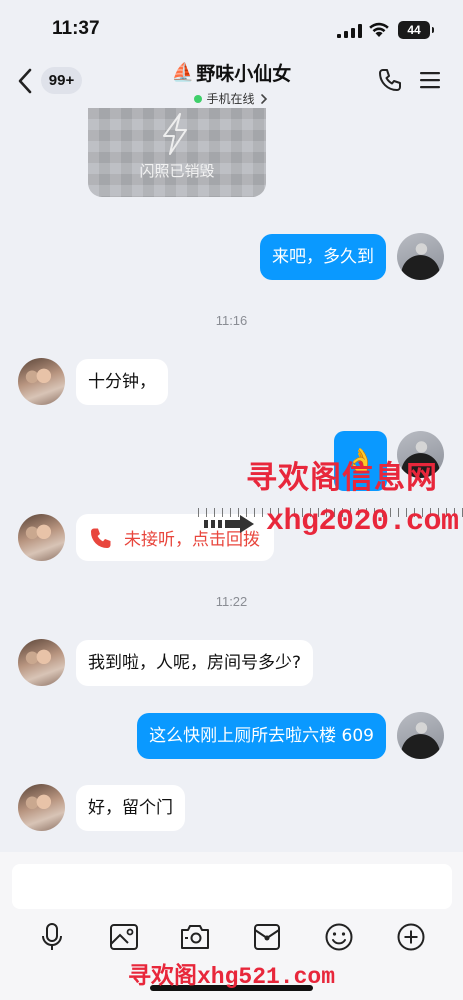 The image size is (463, 1000). Describe the element at coordinates (261, 736) in the screenshot. I see `message-bubble-outgoing: 这么快刚上厕所去啦六楼 609` at that location.